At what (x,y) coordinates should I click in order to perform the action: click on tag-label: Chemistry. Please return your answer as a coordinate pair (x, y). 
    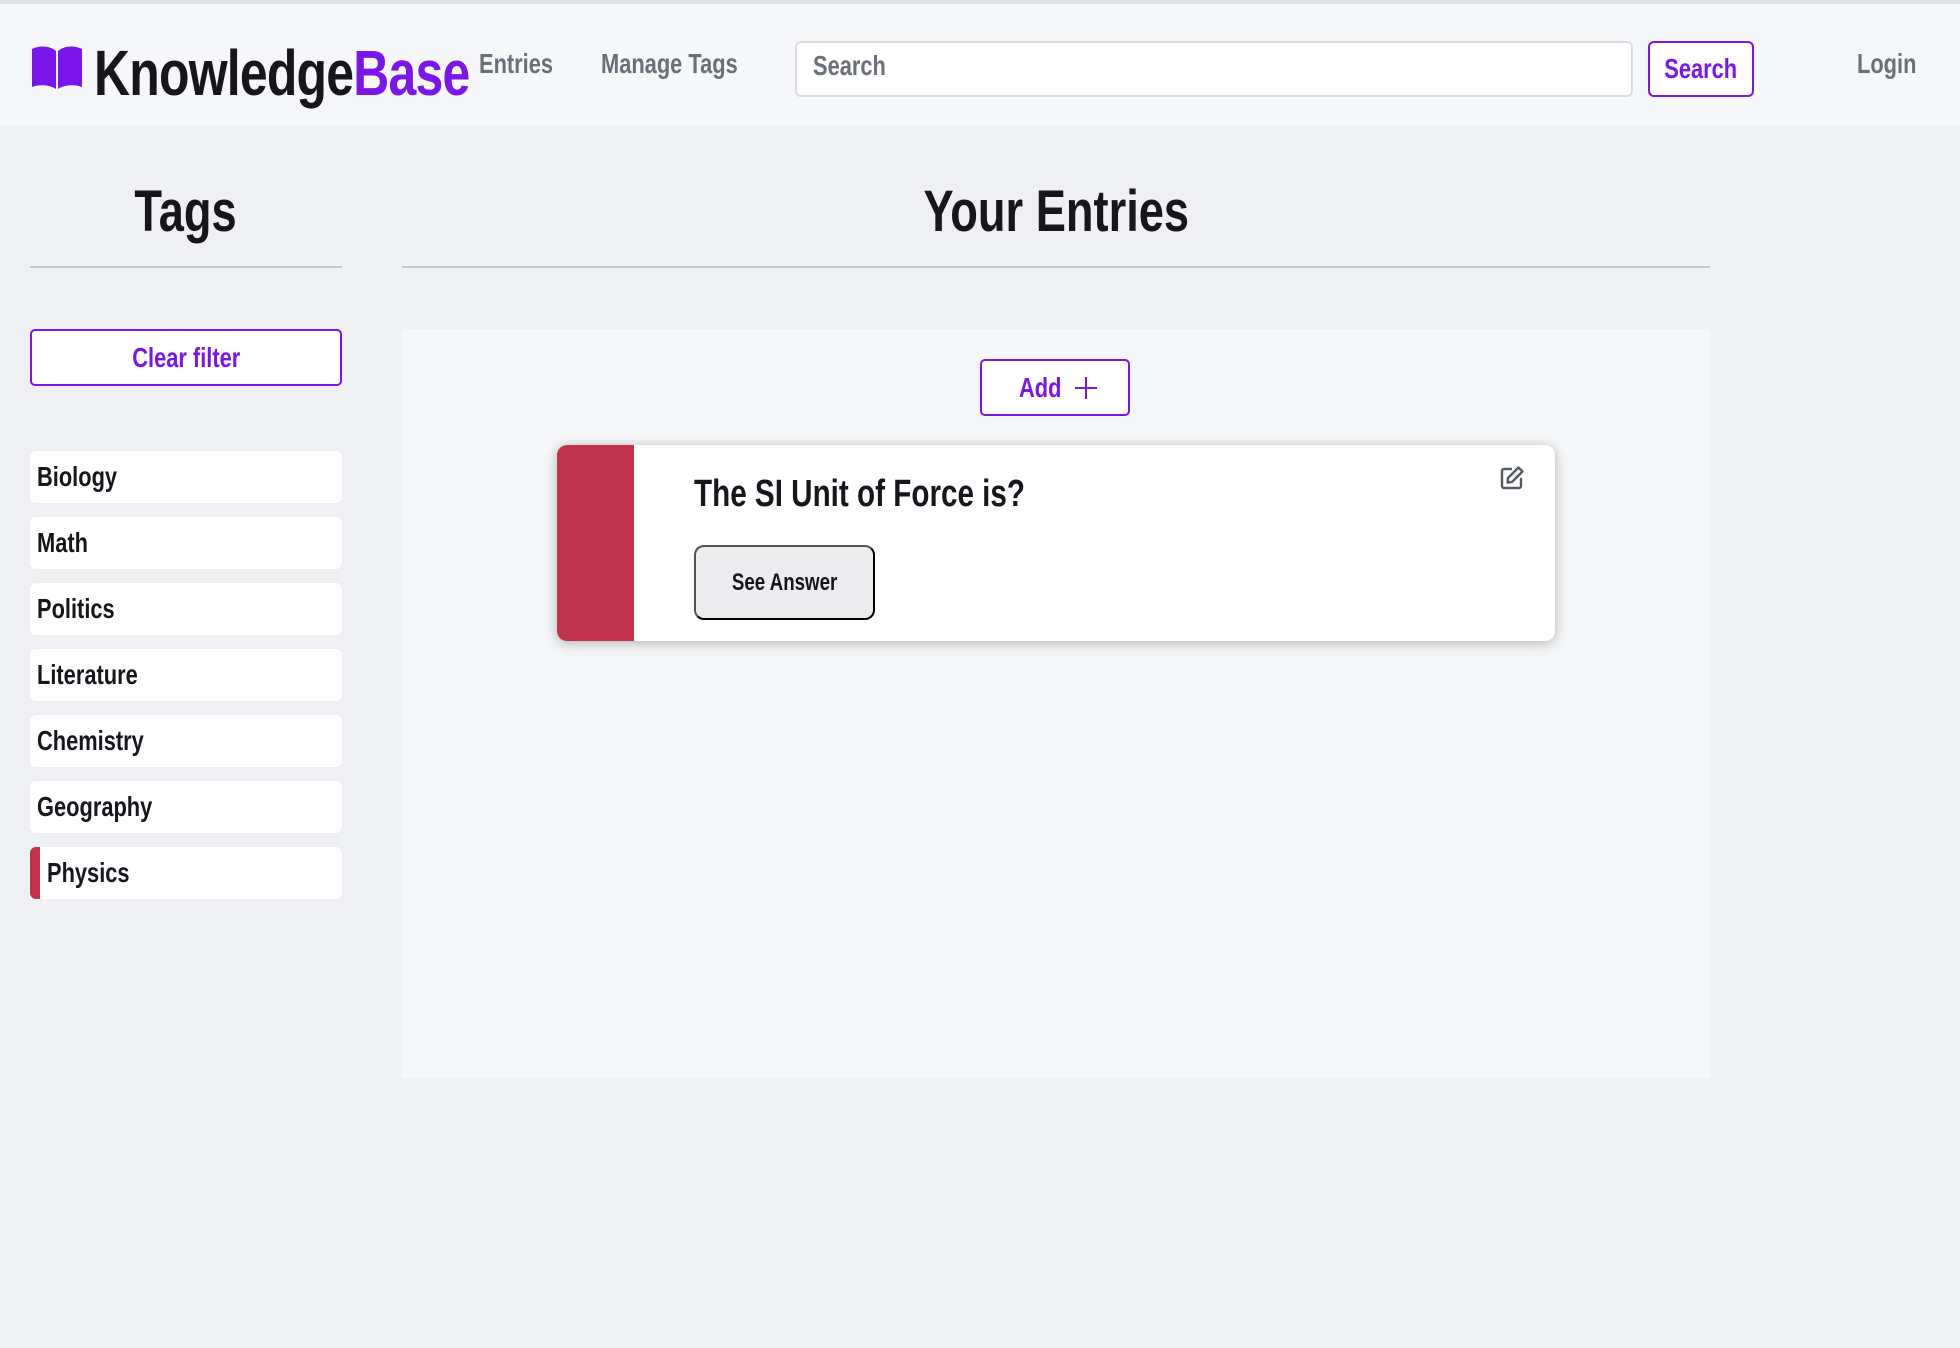
    Looking at the image, I should click on (90, 740).